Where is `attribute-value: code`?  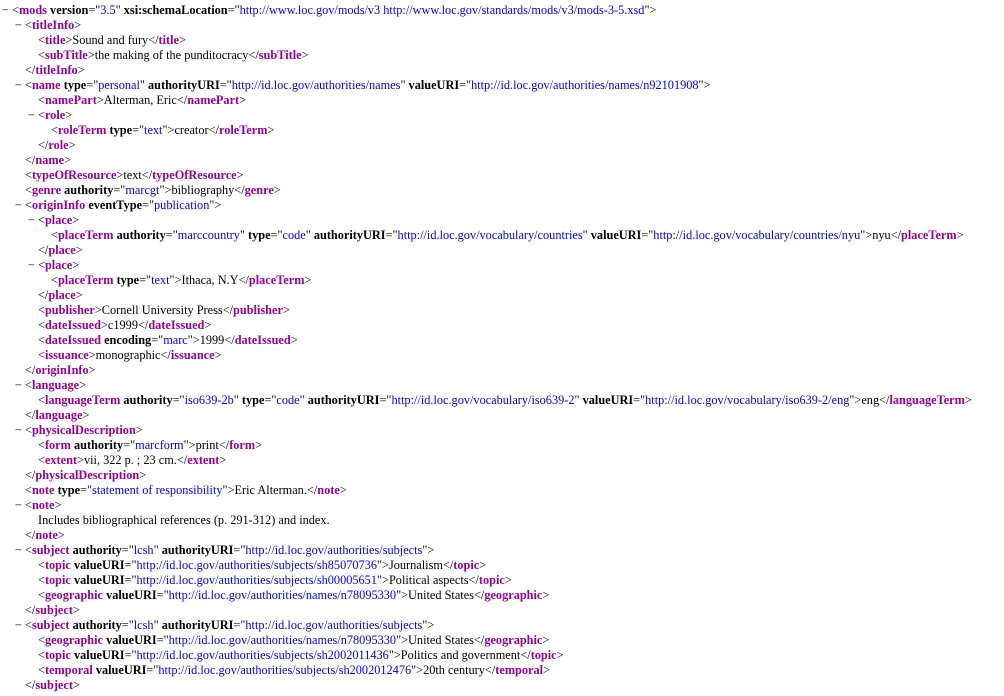 attribute-value: code is located at coordinates (288, 400).